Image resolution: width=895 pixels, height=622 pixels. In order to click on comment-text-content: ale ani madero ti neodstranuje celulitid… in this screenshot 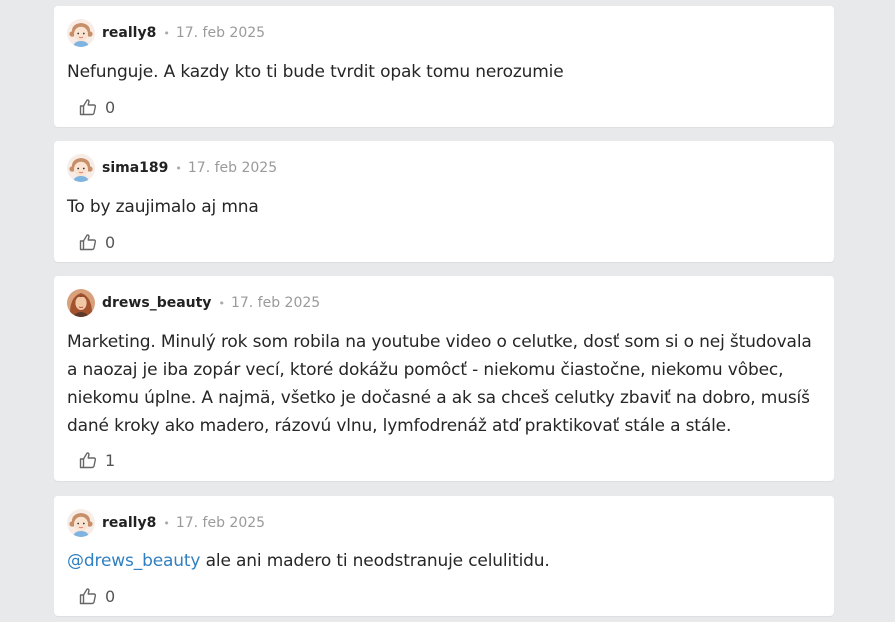, I will do `click(375, 561)`.